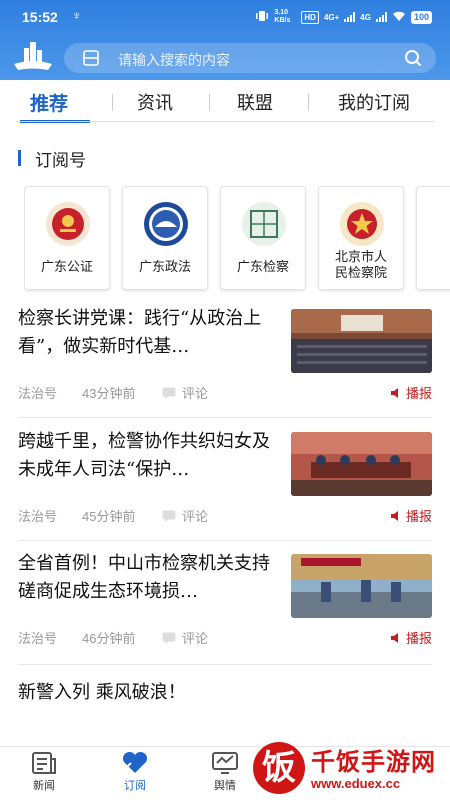 The height and width of the screenshot is (800, 450). What do you see at coordinates (225, 391) in the screenshot?
I see `news-meta: 法治号 43分钟前 评论 播报` at bounding box center [225, 391].